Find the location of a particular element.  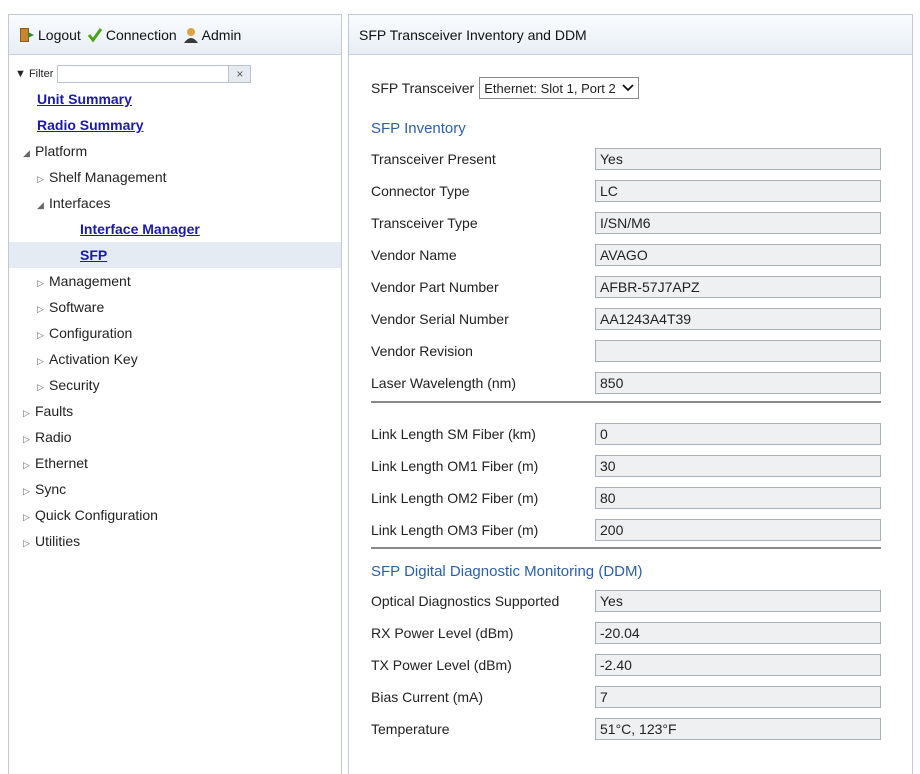

user-icon is located at coordinates (190, 35).